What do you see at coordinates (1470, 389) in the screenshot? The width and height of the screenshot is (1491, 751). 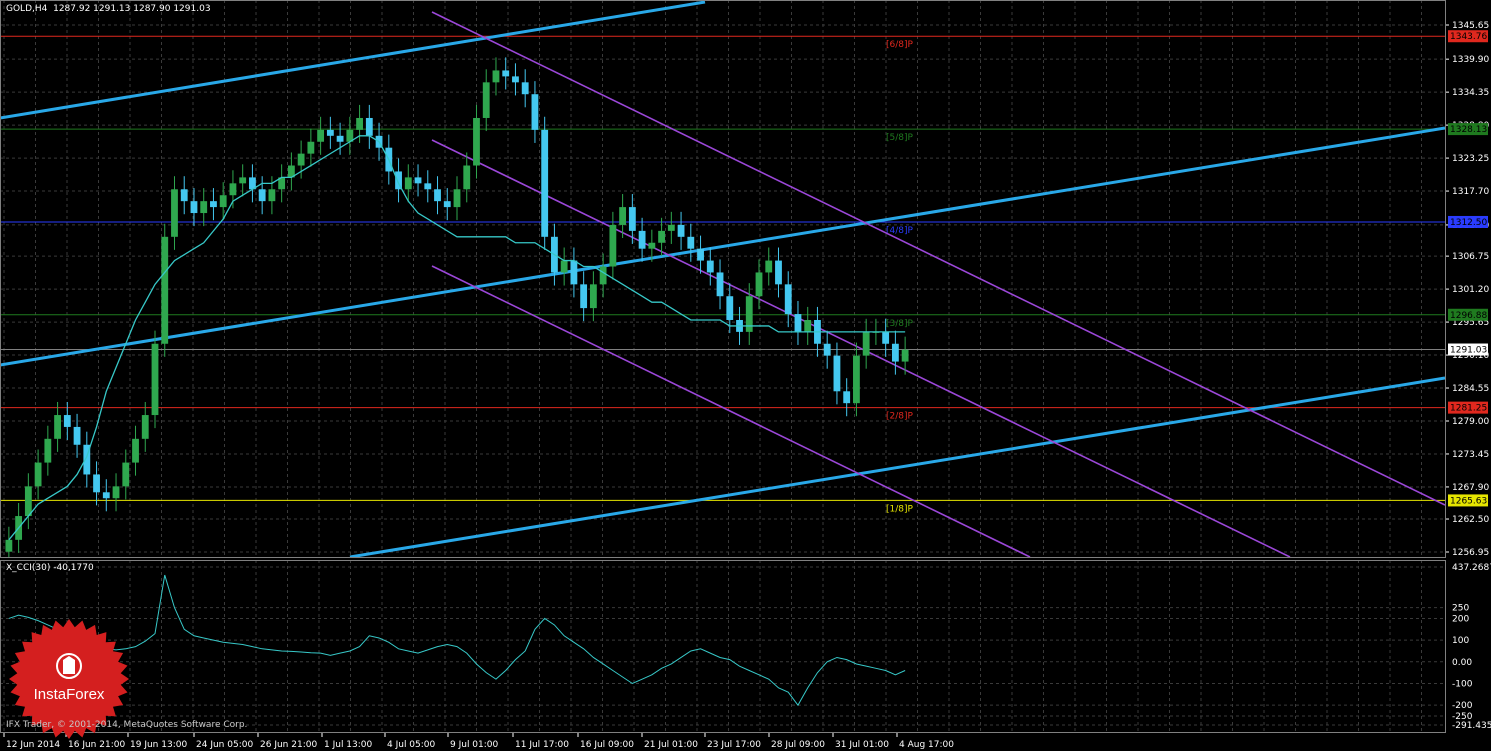 I see `y-tick-label: 1284.55` at bounding box center [1470, 389].